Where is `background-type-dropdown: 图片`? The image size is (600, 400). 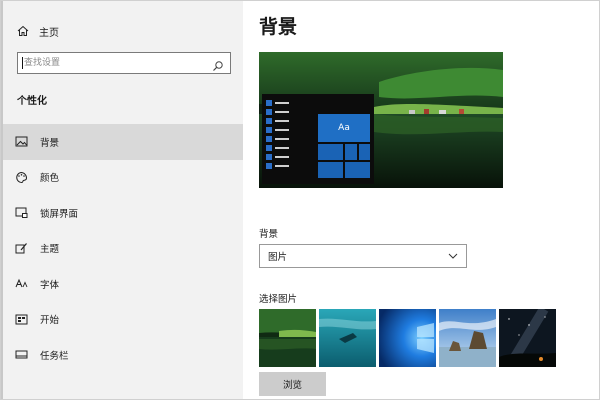 background-type-dropdown: 图片 is located at coordinates (363, 256).